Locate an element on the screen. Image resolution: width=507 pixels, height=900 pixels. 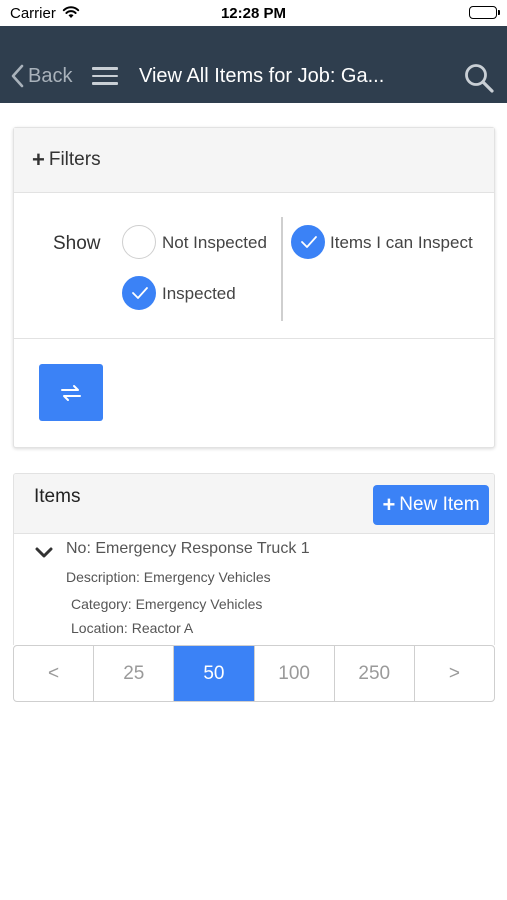
items-header: Items + New Item is located at coordinates (254, 504).